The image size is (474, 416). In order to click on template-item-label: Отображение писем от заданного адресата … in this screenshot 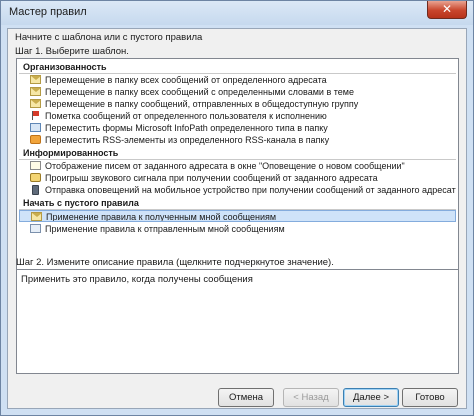, I will do `click(225, 166)`.